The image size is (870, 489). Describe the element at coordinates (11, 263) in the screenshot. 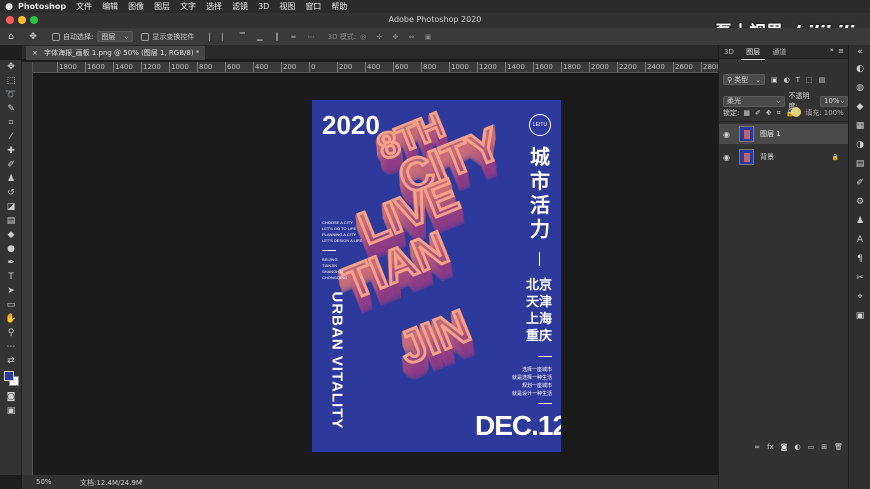

I see `pen-tool-icon: ✒` at that location.